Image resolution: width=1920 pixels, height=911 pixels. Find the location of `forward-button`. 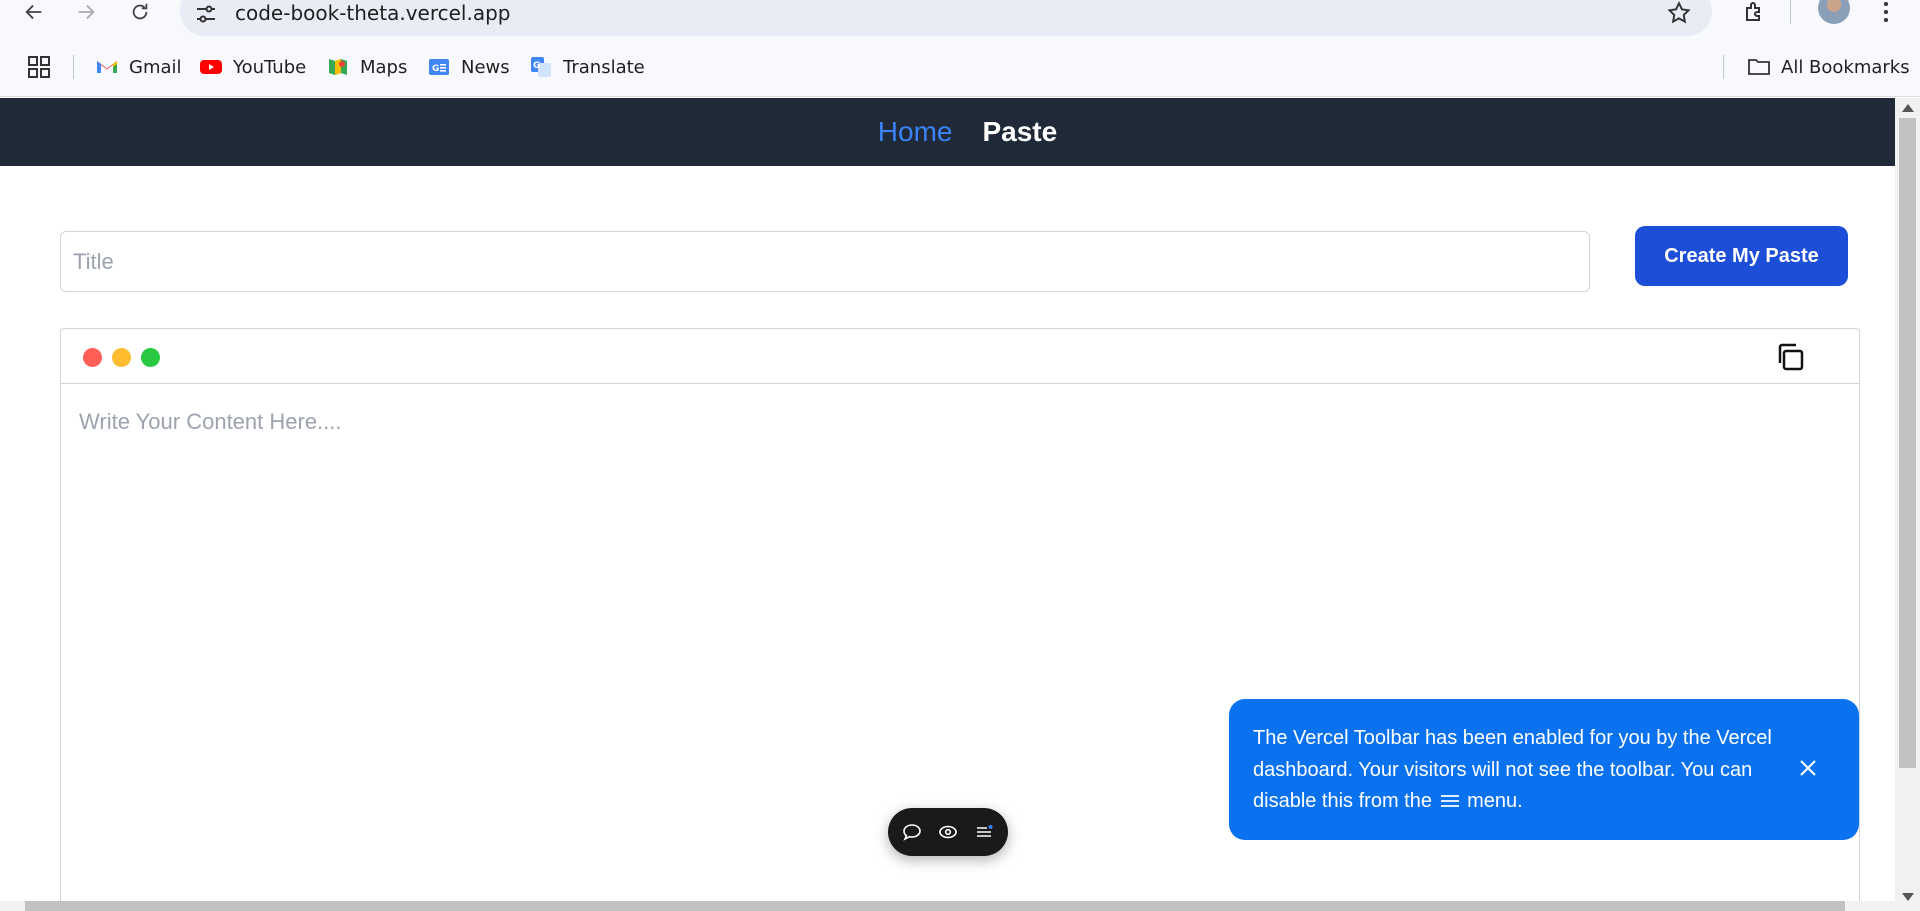

forward-button is located at coordinates (86, 12).